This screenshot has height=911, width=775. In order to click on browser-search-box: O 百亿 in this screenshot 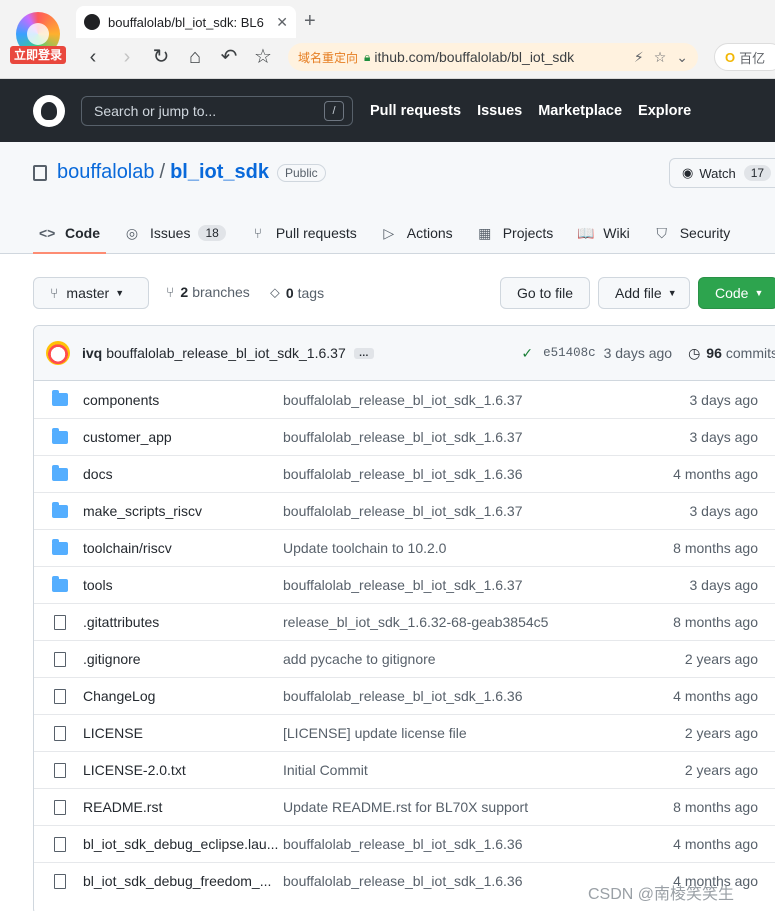, I will do `click(744, 57)`.